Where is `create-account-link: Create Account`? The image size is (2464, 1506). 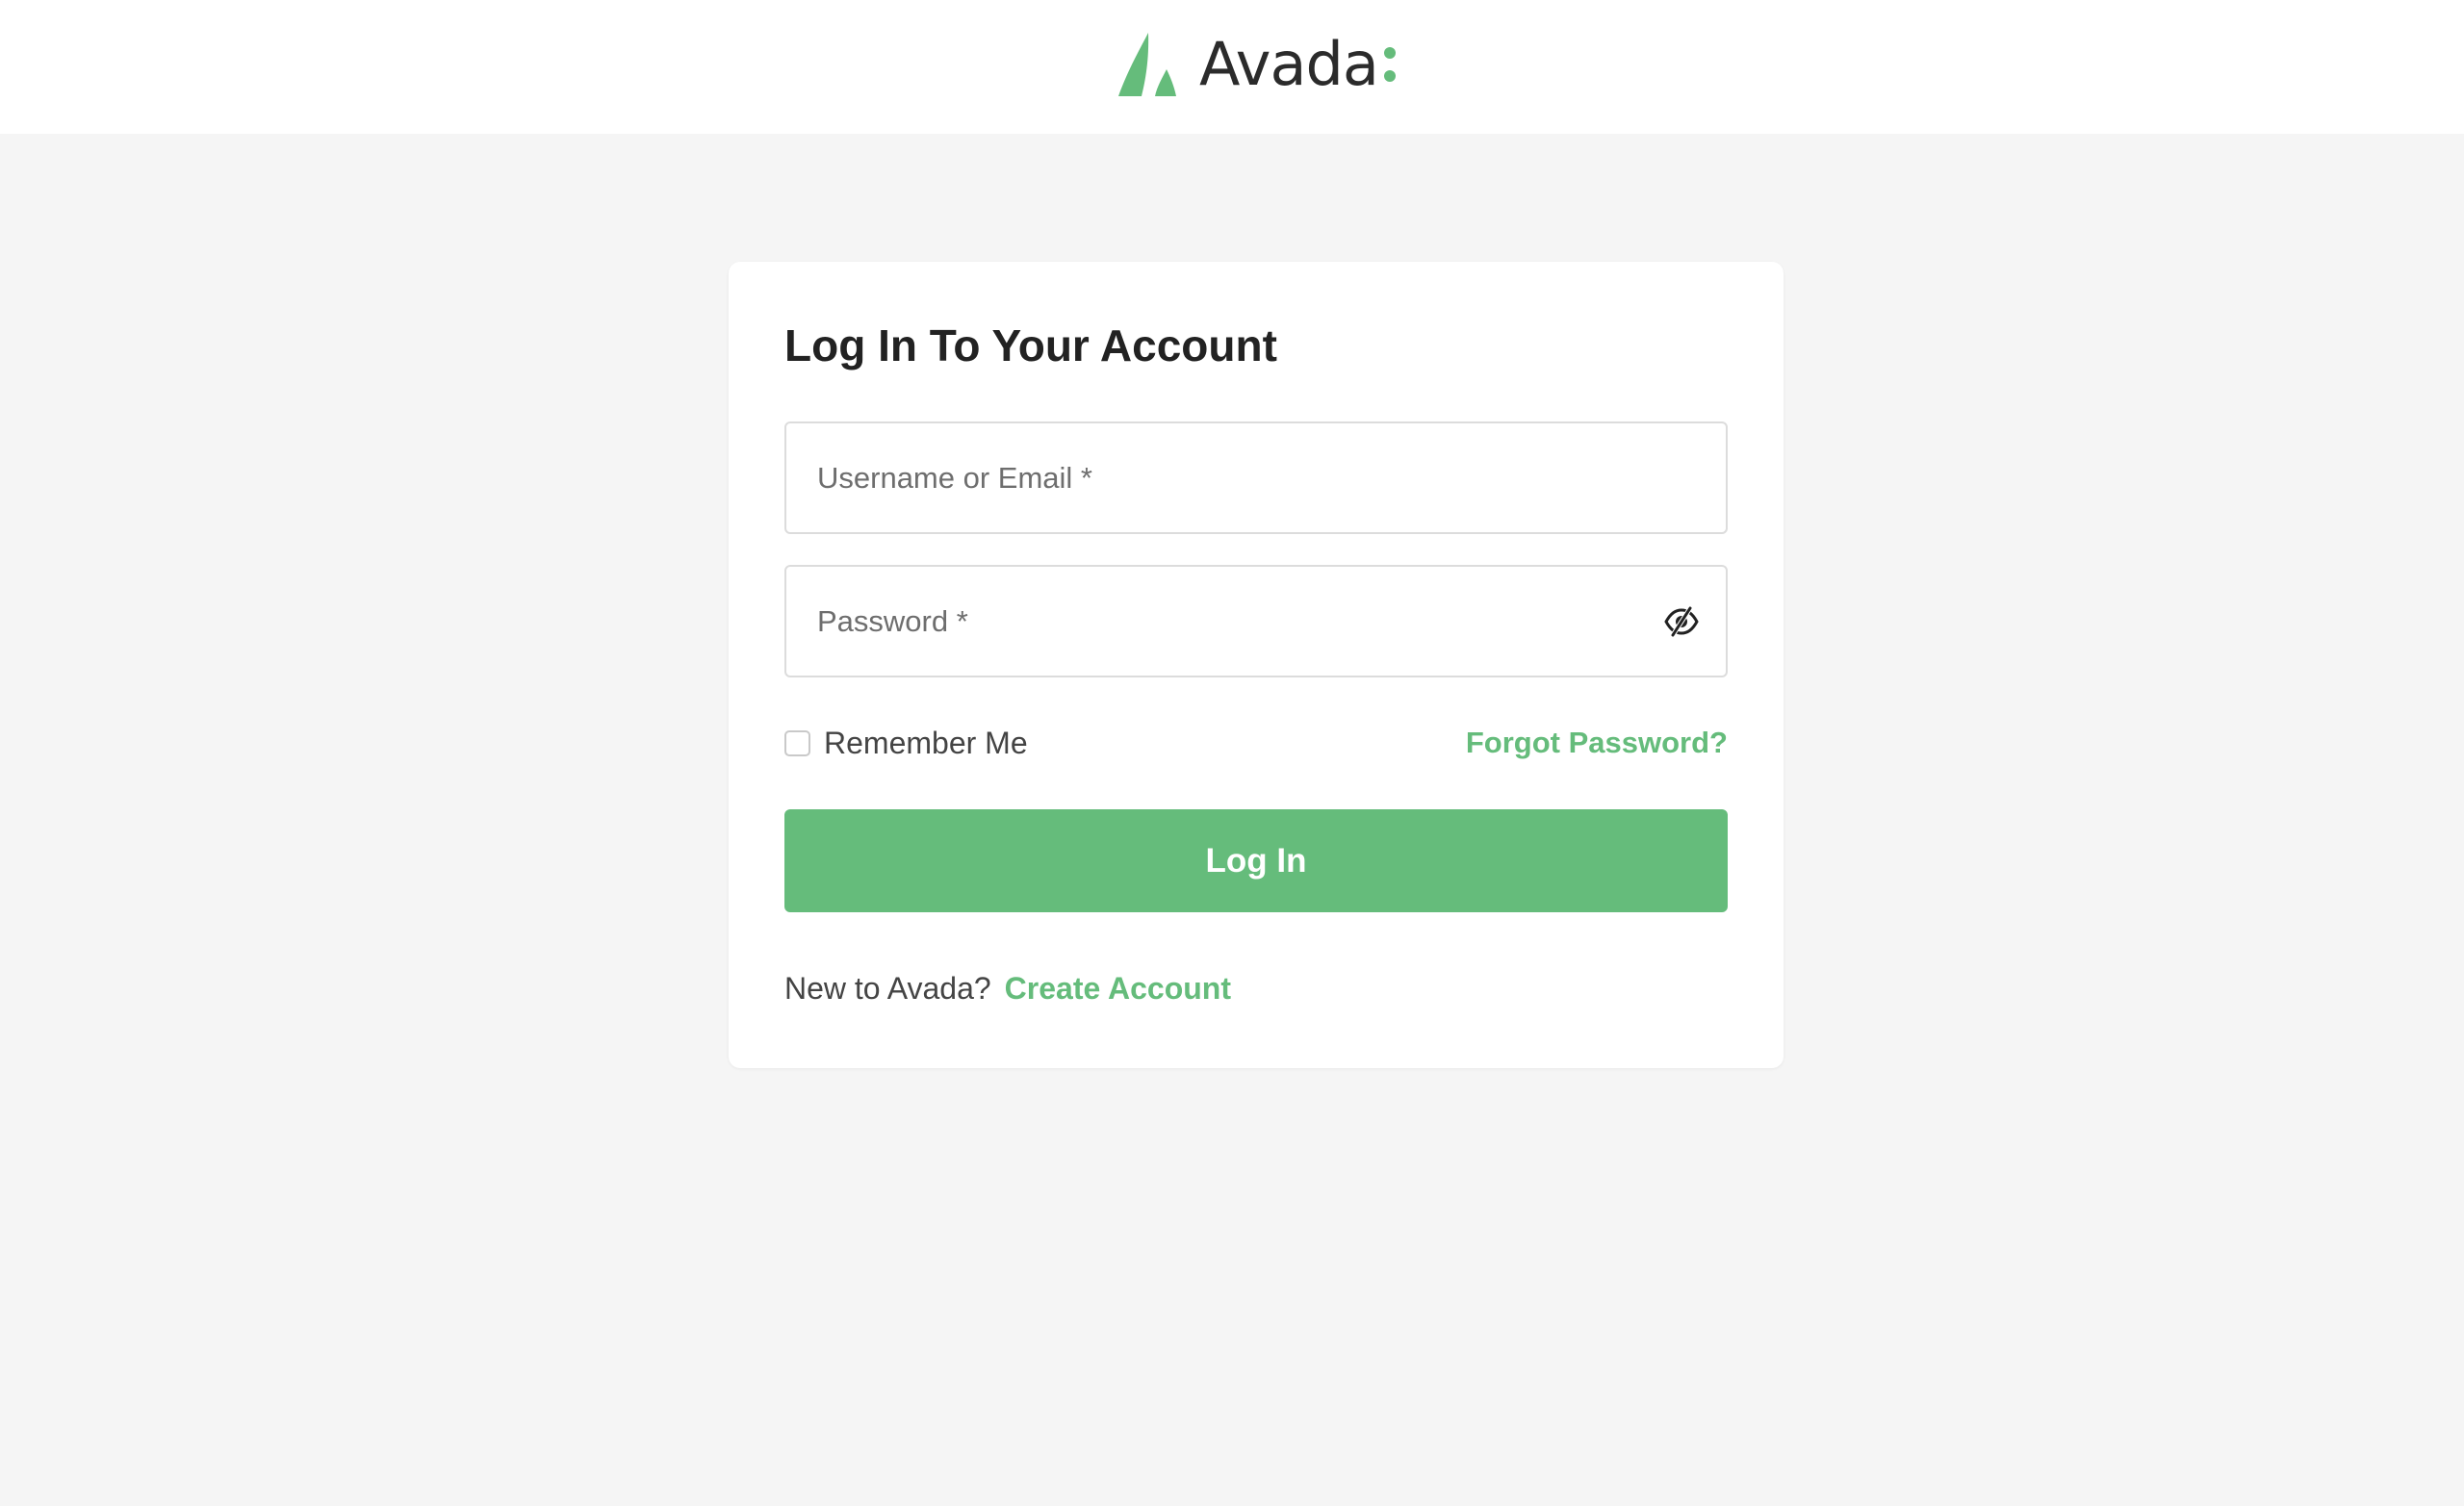 create-account-link: Create Account is located at coordinates (1118, 988).